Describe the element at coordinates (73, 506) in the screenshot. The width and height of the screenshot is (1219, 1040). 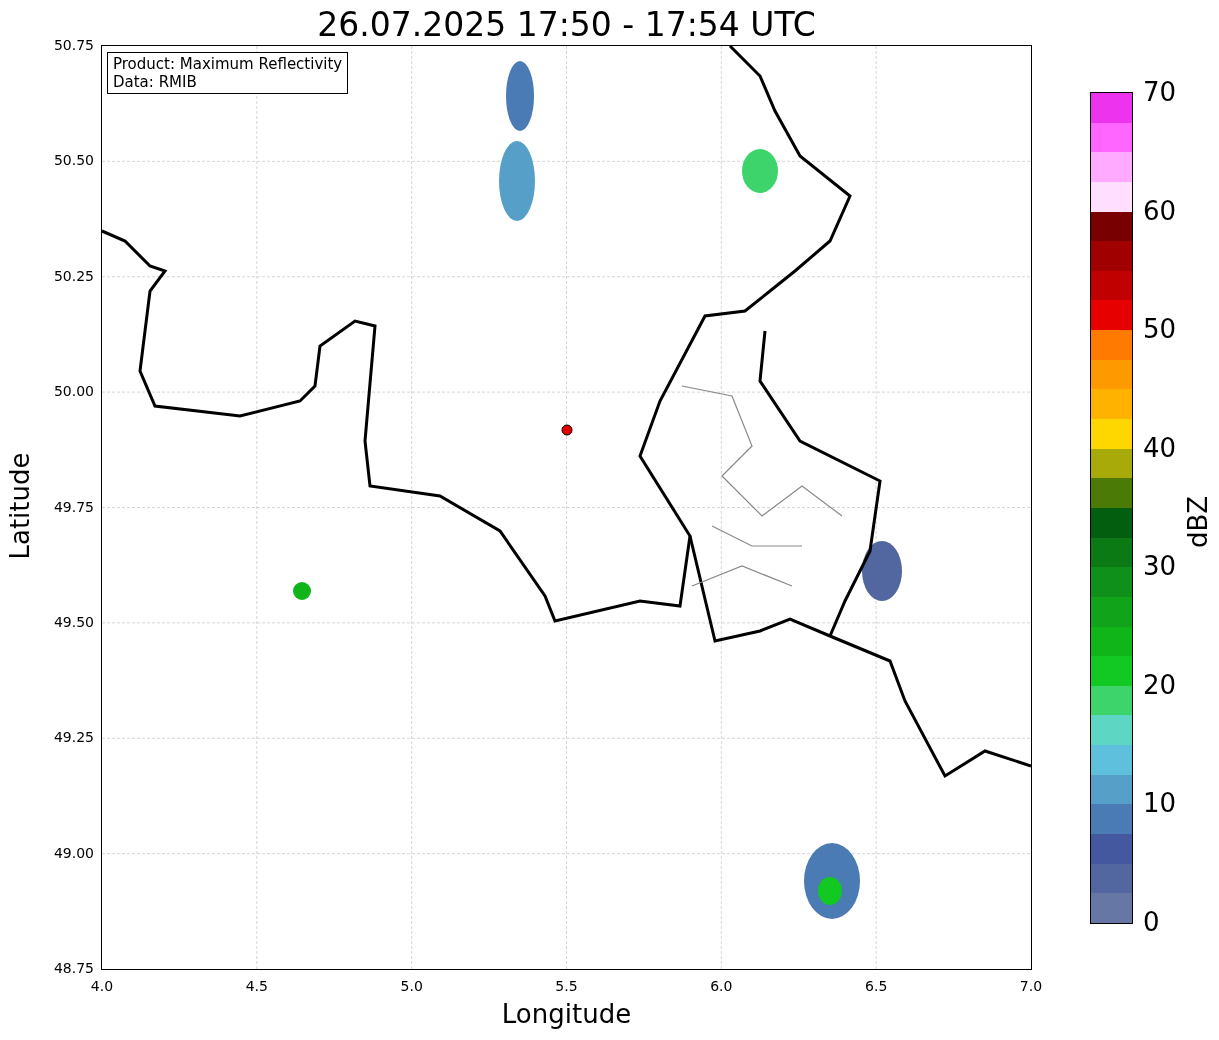
I see `y-tick-label: 49.75` at that location.